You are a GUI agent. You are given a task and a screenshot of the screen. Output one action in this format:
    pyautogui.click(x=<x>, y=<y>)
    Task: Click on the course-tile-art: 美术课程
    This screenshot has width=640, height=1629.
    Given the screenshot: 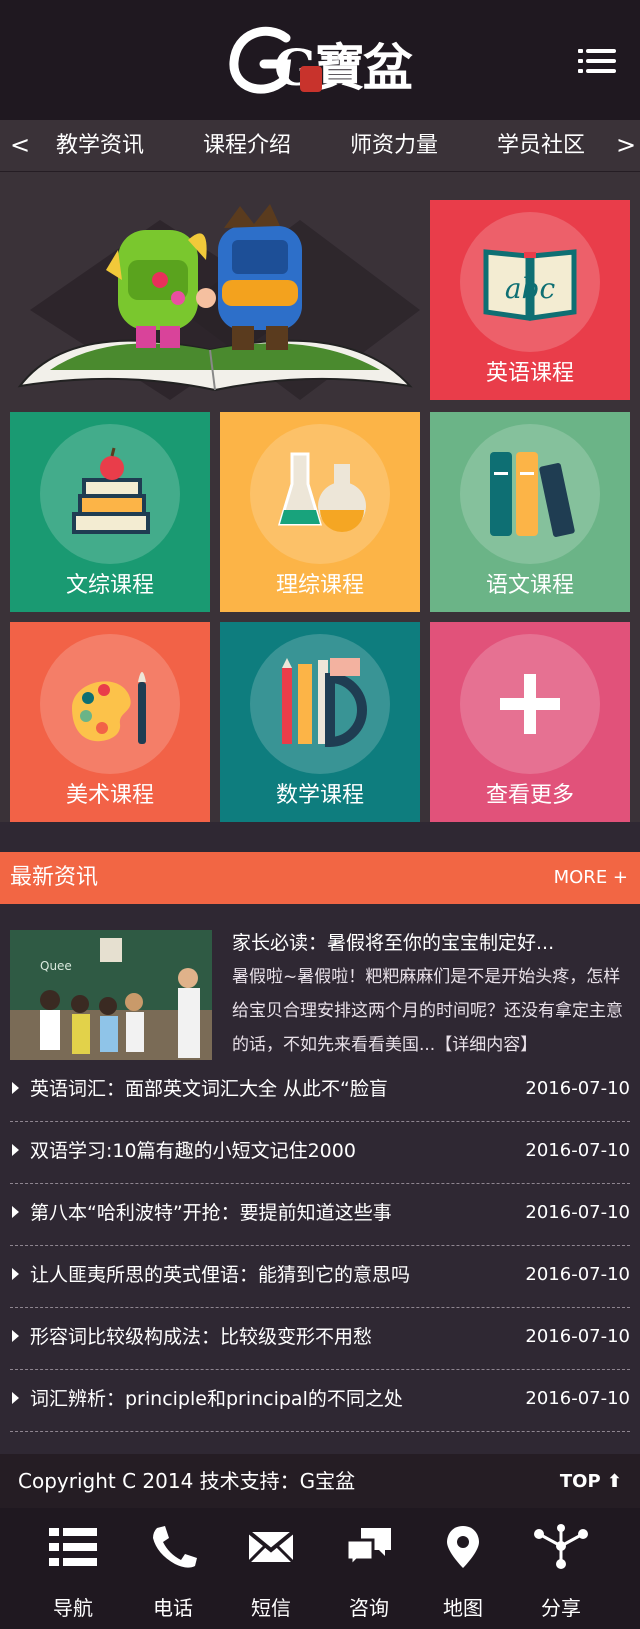 What is the action you would take?
    pyautogui.click(x=110, y=722)
    